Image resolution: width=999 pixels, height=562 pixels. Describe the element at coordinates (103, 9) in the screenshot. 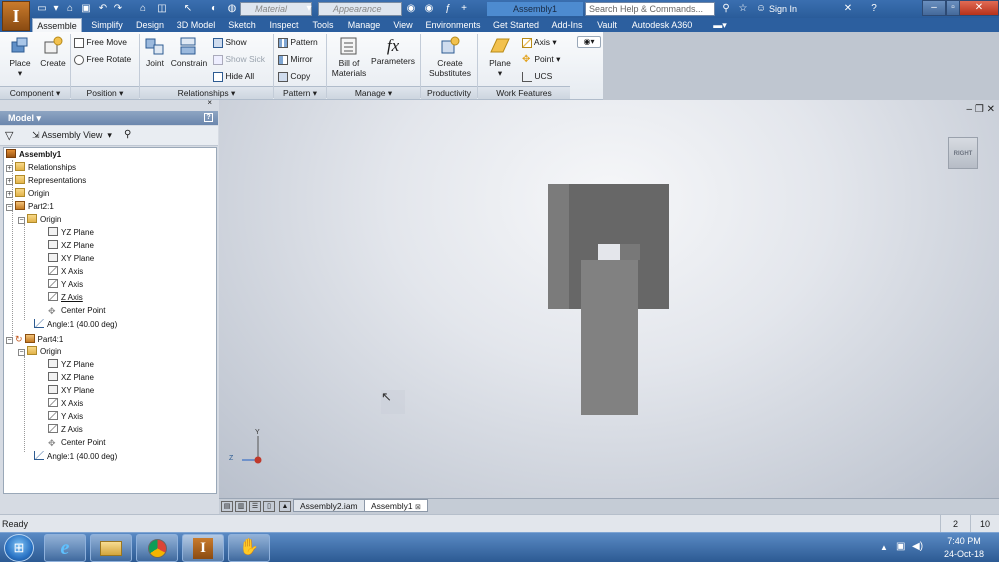

I see `undo-icon: ↶` at that location.